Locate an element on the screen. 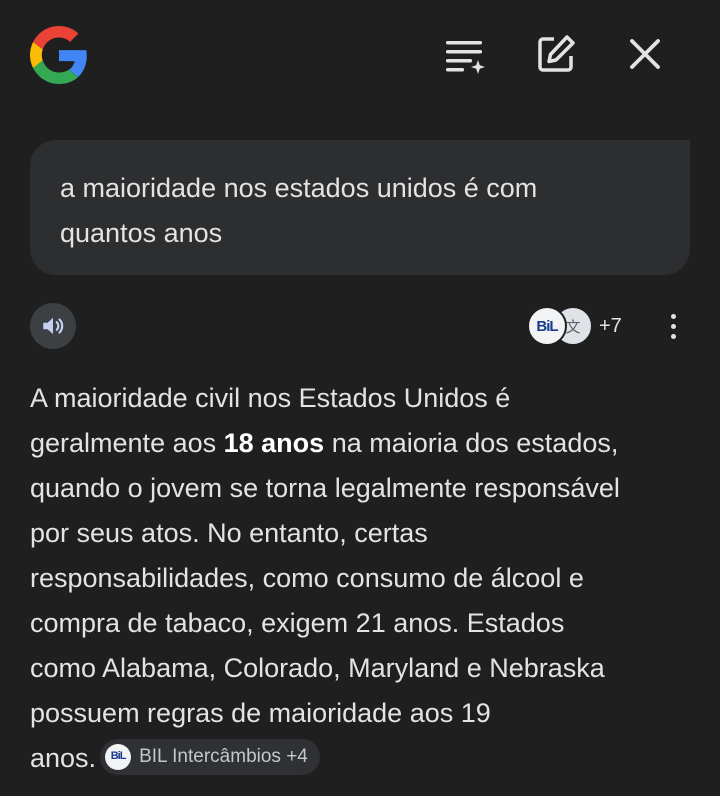 The width and height of the screenshot is (720, 796). answer-line: anos. BiL BIL Intercâmbios +4 is located at coordinates (366, 758).